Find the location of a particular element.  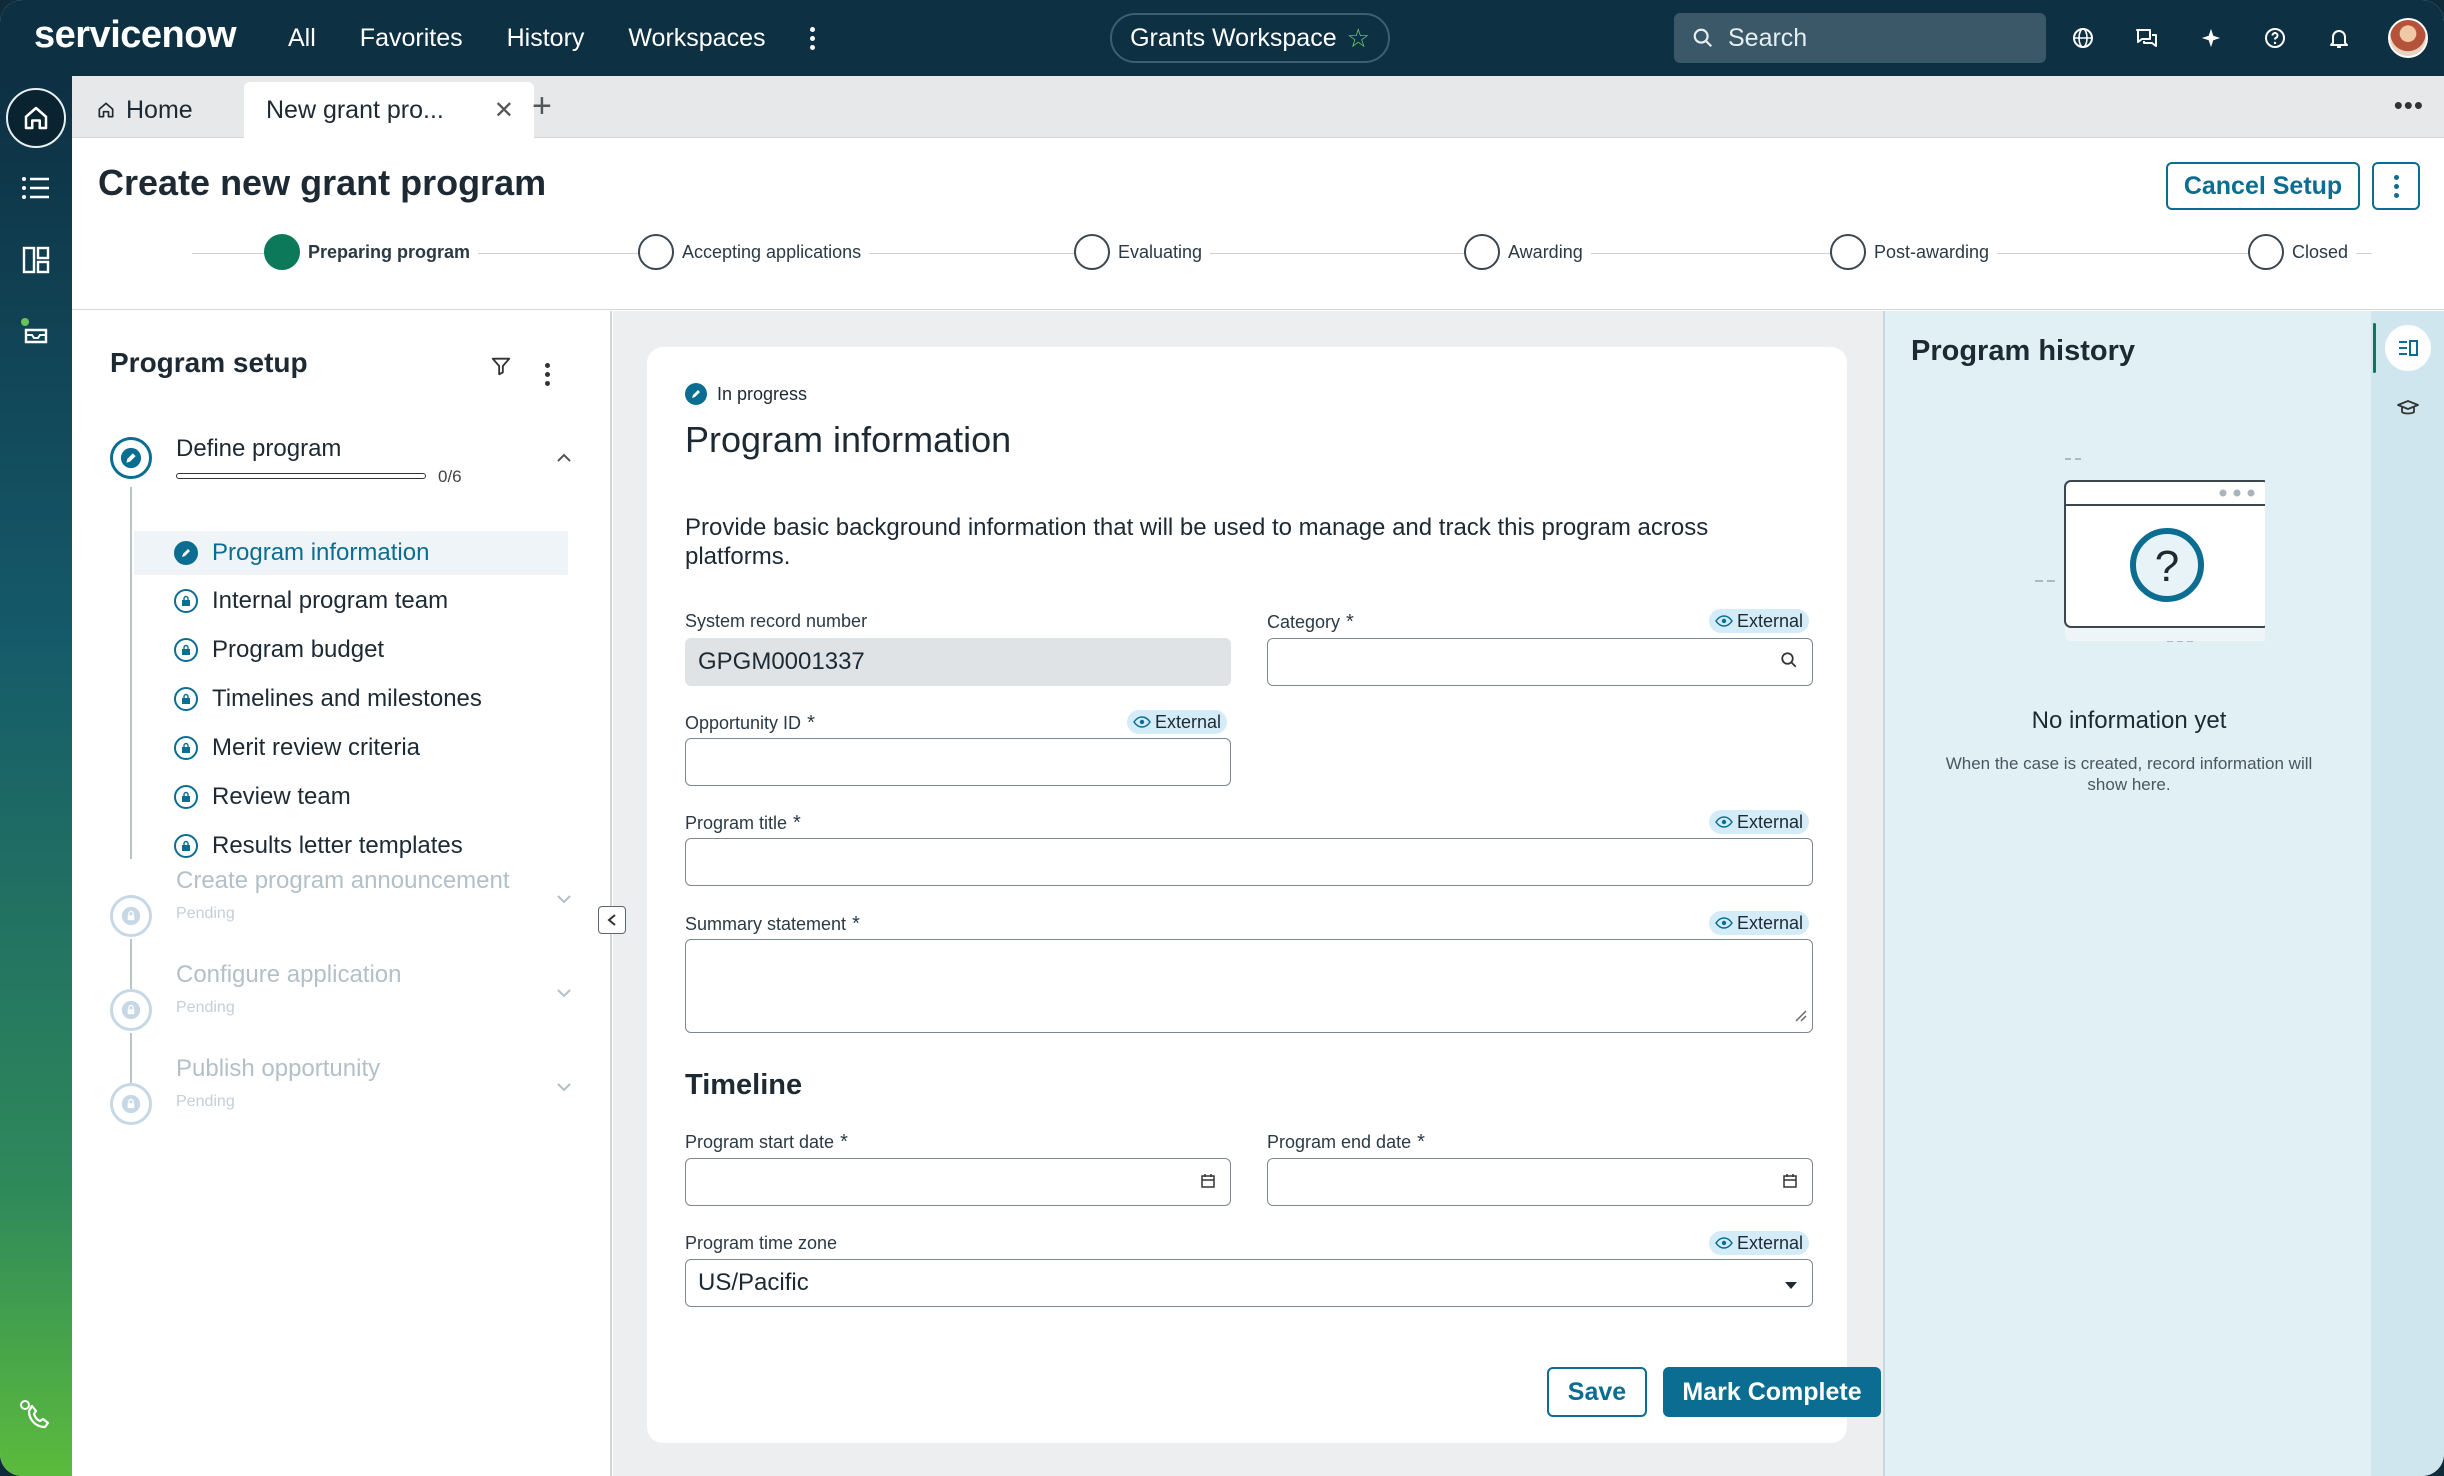

pending-group-title: Publish opportunity is located at coordinates (278, 1069).